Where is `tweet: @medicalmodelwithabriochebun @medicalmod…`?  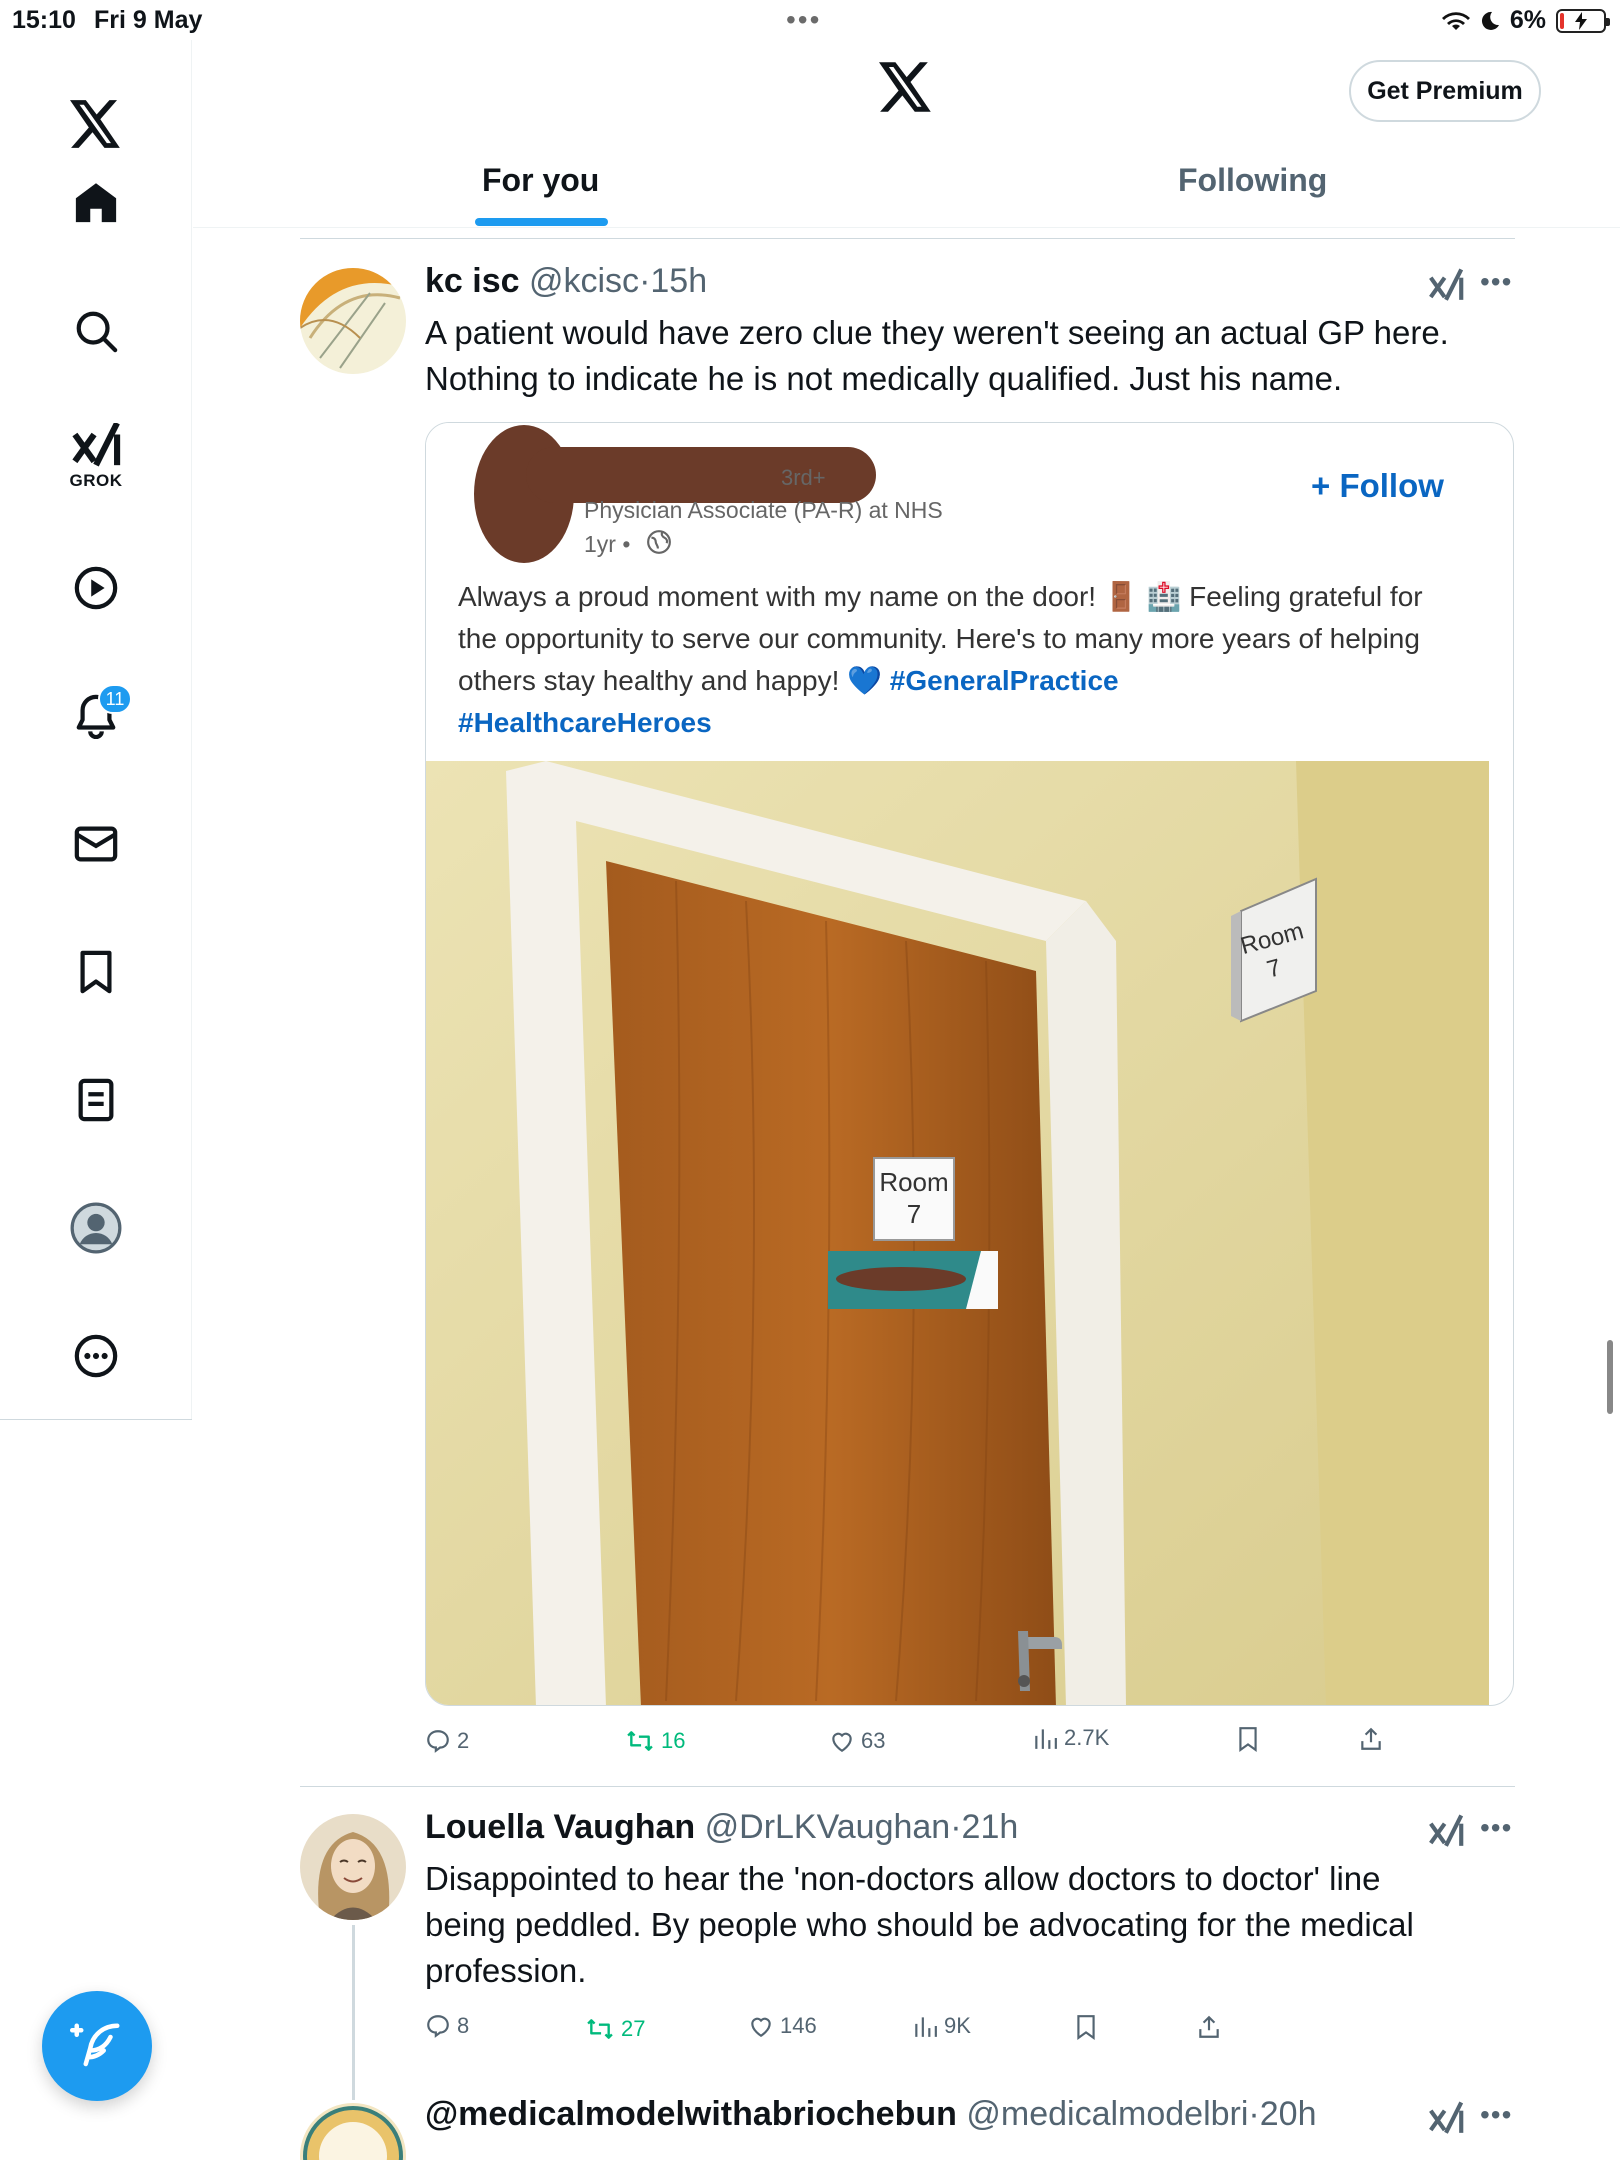 tweet: @medicalmodelwithabriochebun @medicalmod… is located at coordinates (907, 2127).